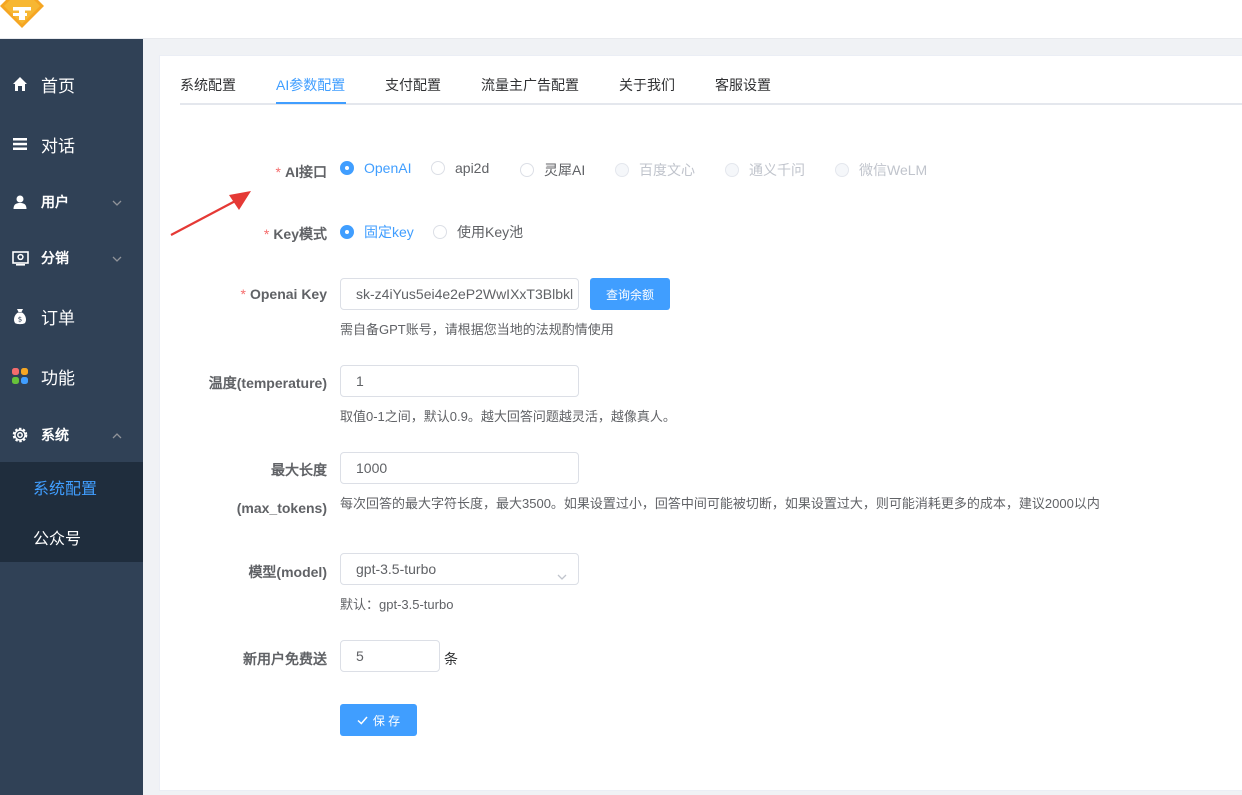  What do you see at coordinates (743, 85) in the screenshot?
I see `tab-customer-service: 客服设置` at bounding box center [743, 85].